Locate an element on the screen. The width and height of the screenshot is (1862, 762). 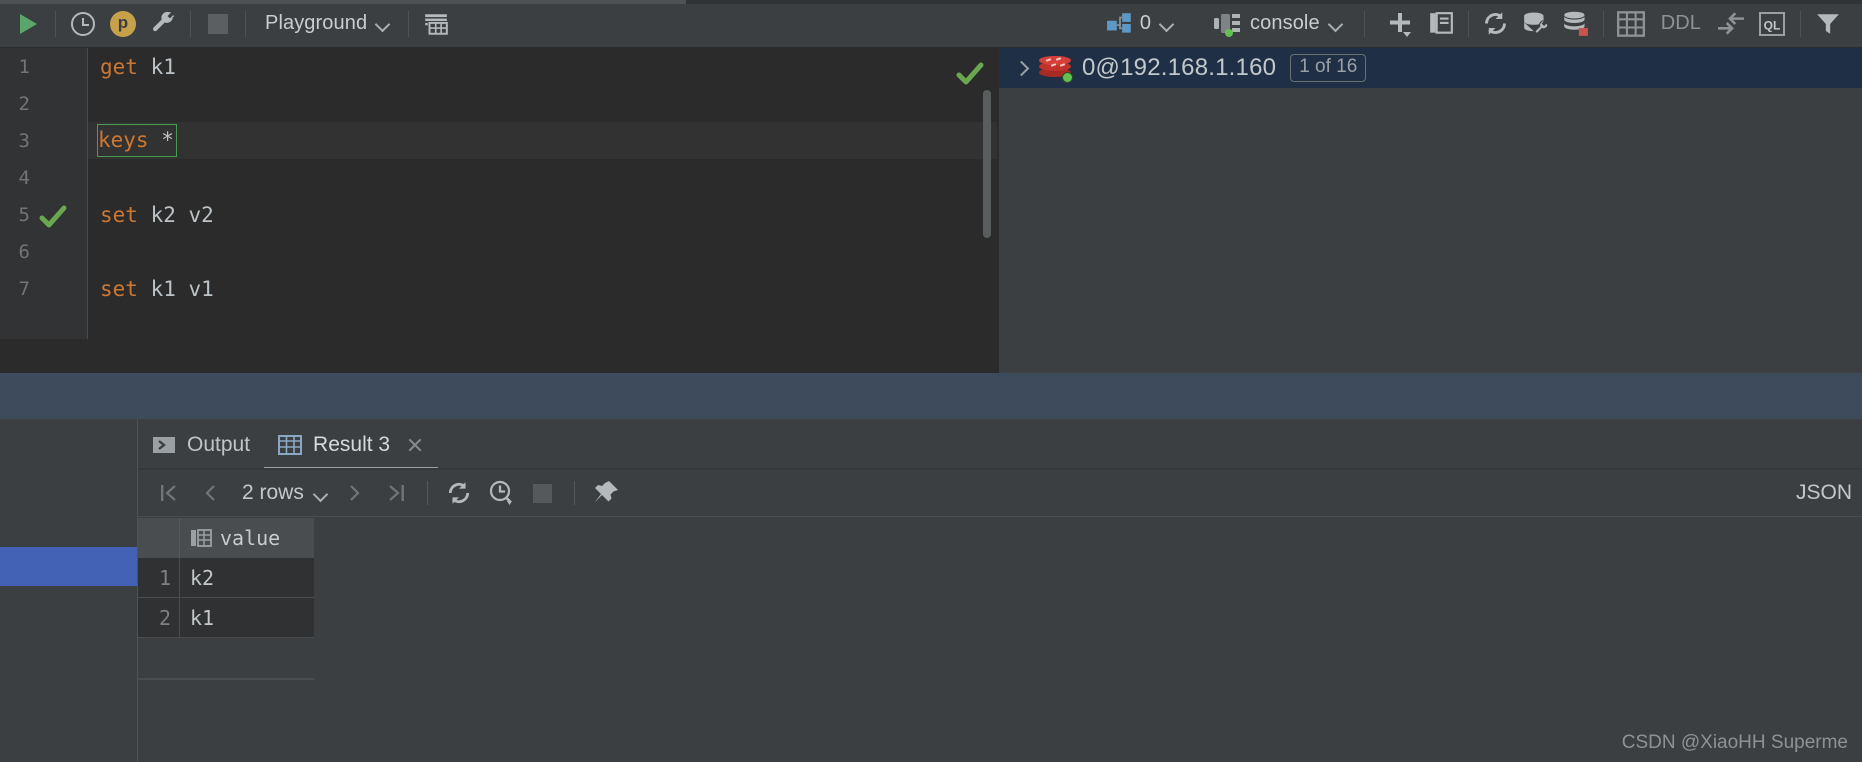
next-page-button is located at coordinates (354, 493).